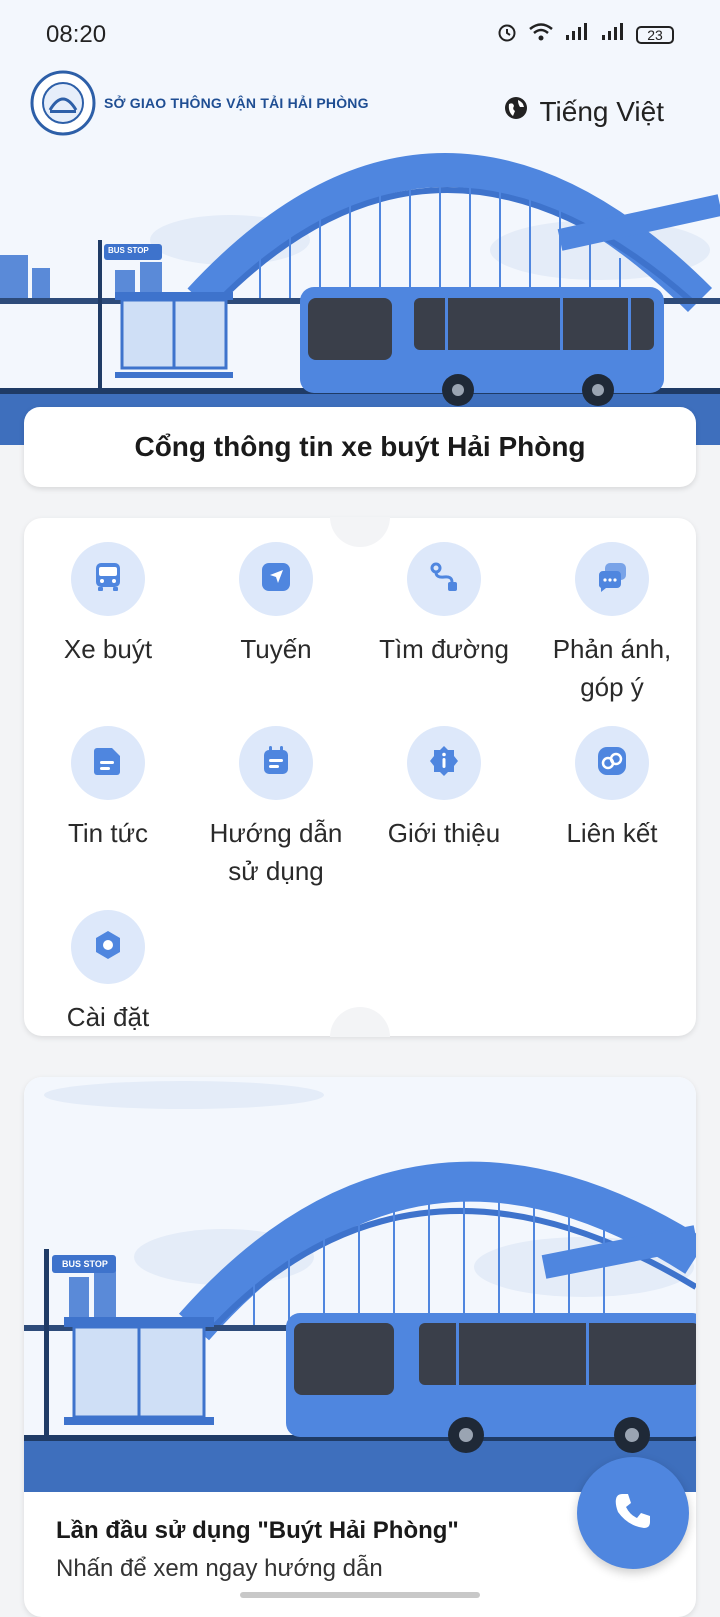 The height and width of the screenshot is (1617, 720). Describe the element at coordinates (276, 808) in the screenshot. I see `menu-item-user-guide: Hướng dẫn sử dụng` at that location.